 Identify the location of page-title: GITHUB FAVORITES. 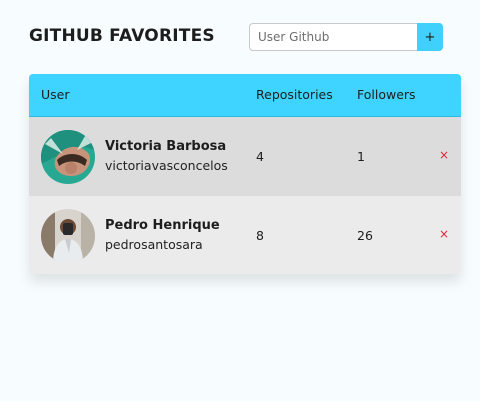
(122, 36).